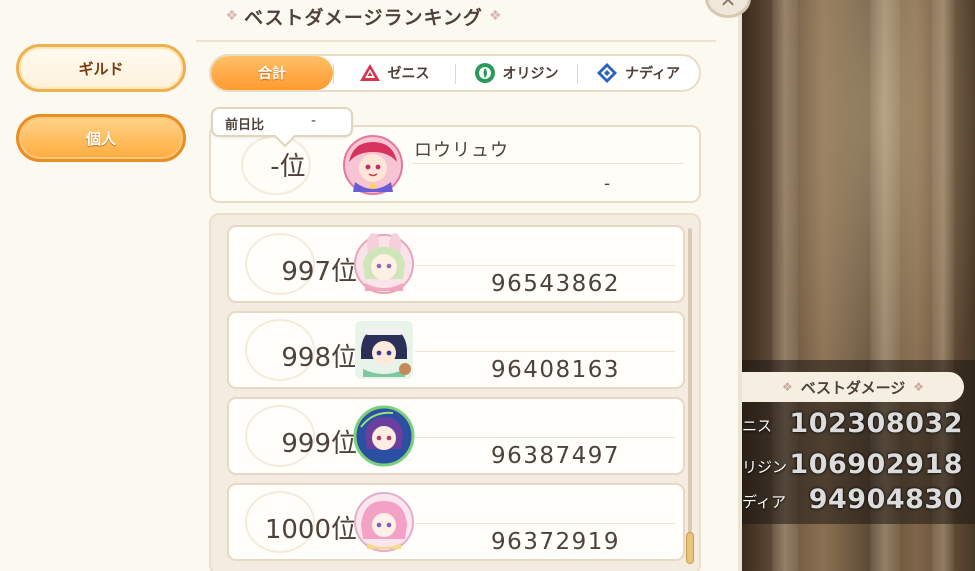  I want to click on best-damage-value: 102308032, so click(876, 423).